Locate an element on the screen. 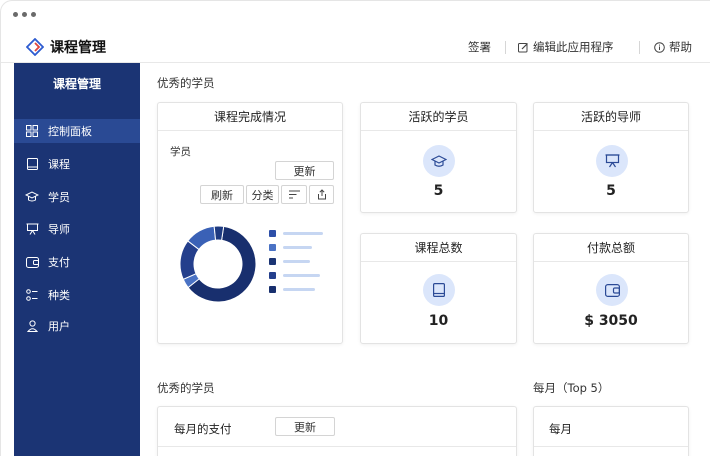 The image size is (710, 456). completion-subtitle: 学员 is located at coordinates (180, 152).